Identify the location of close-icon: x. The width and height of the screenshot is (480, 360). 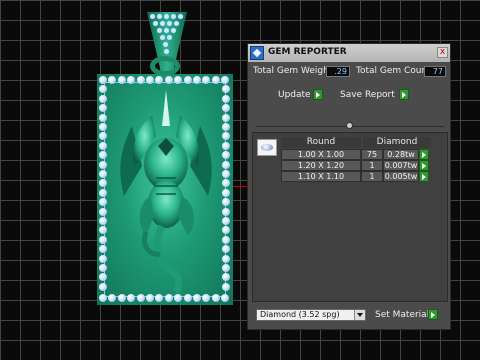
(442, 52).